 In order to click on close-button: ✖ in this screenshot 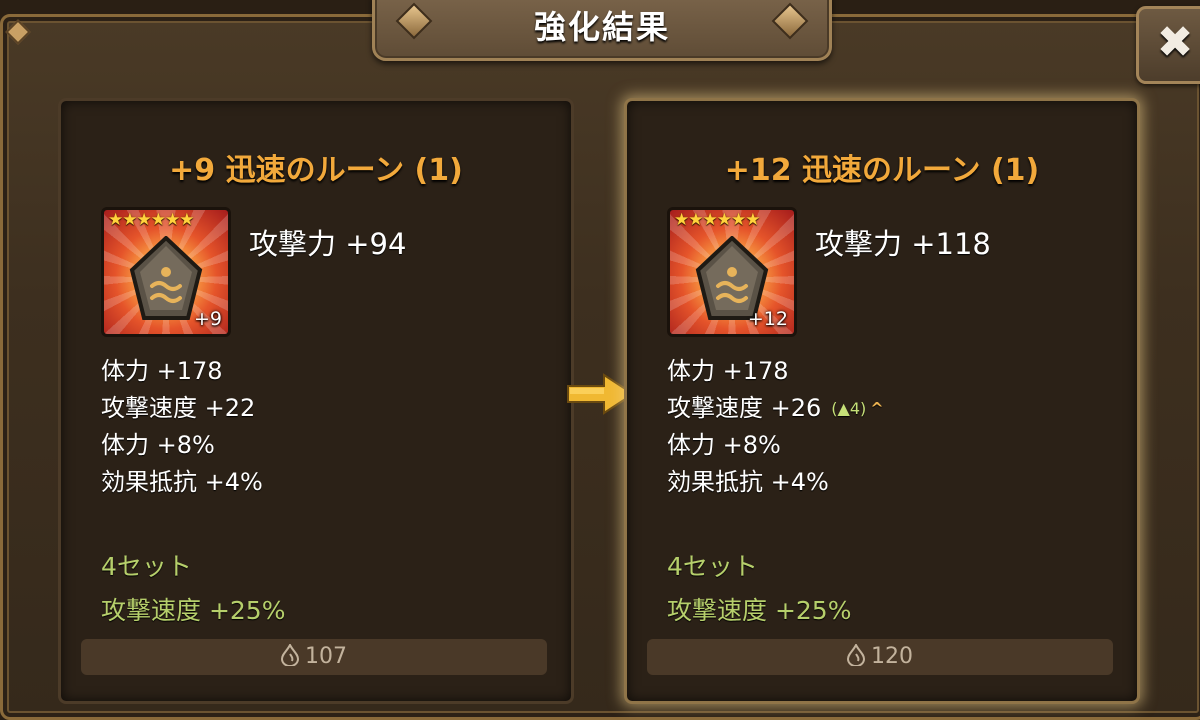, I will do `click(1168, 45)`.